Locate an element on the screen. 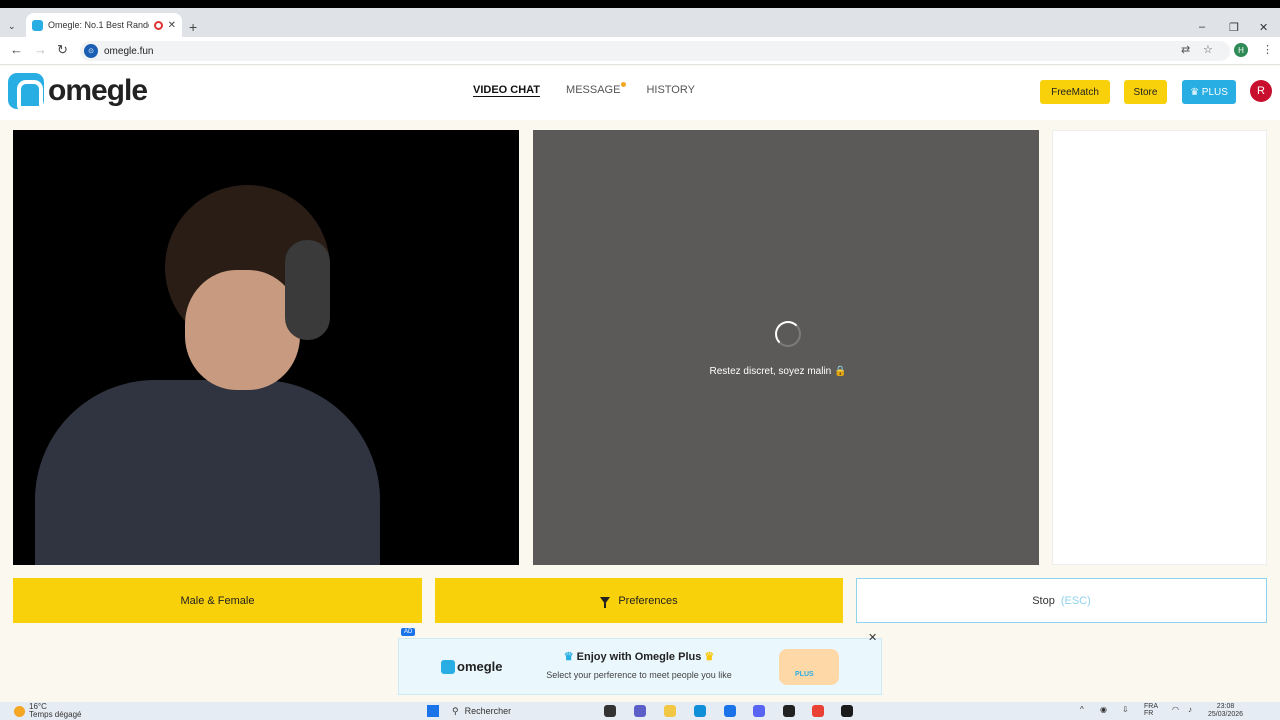 Image resolution: width=1280 pixels, height=720 pixels. site-info-icon: ⊙ is located at coordinates (91, 51).